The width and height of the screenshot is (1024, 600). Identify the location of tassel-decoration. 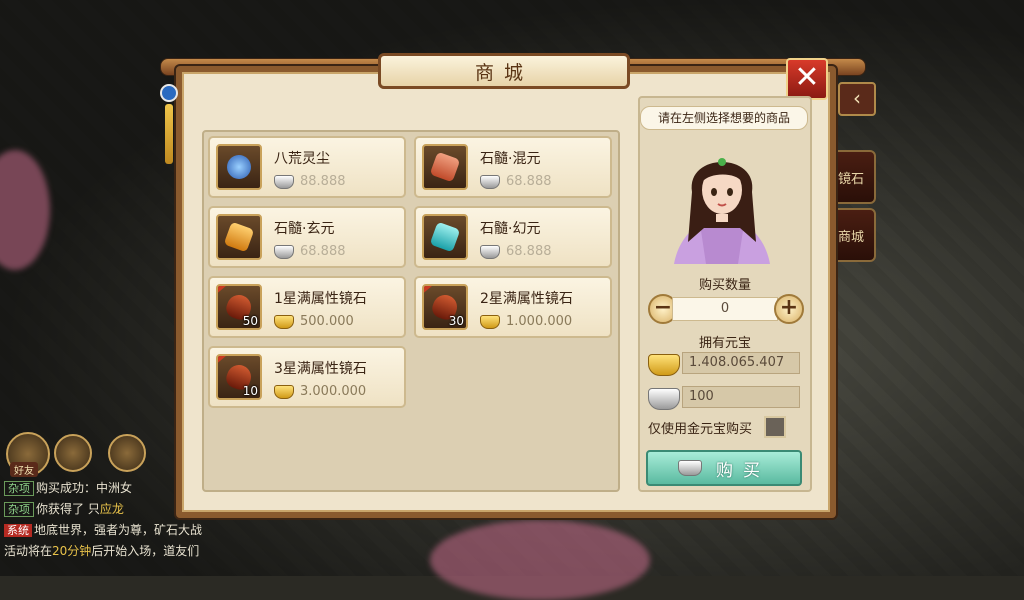
(169, 134).